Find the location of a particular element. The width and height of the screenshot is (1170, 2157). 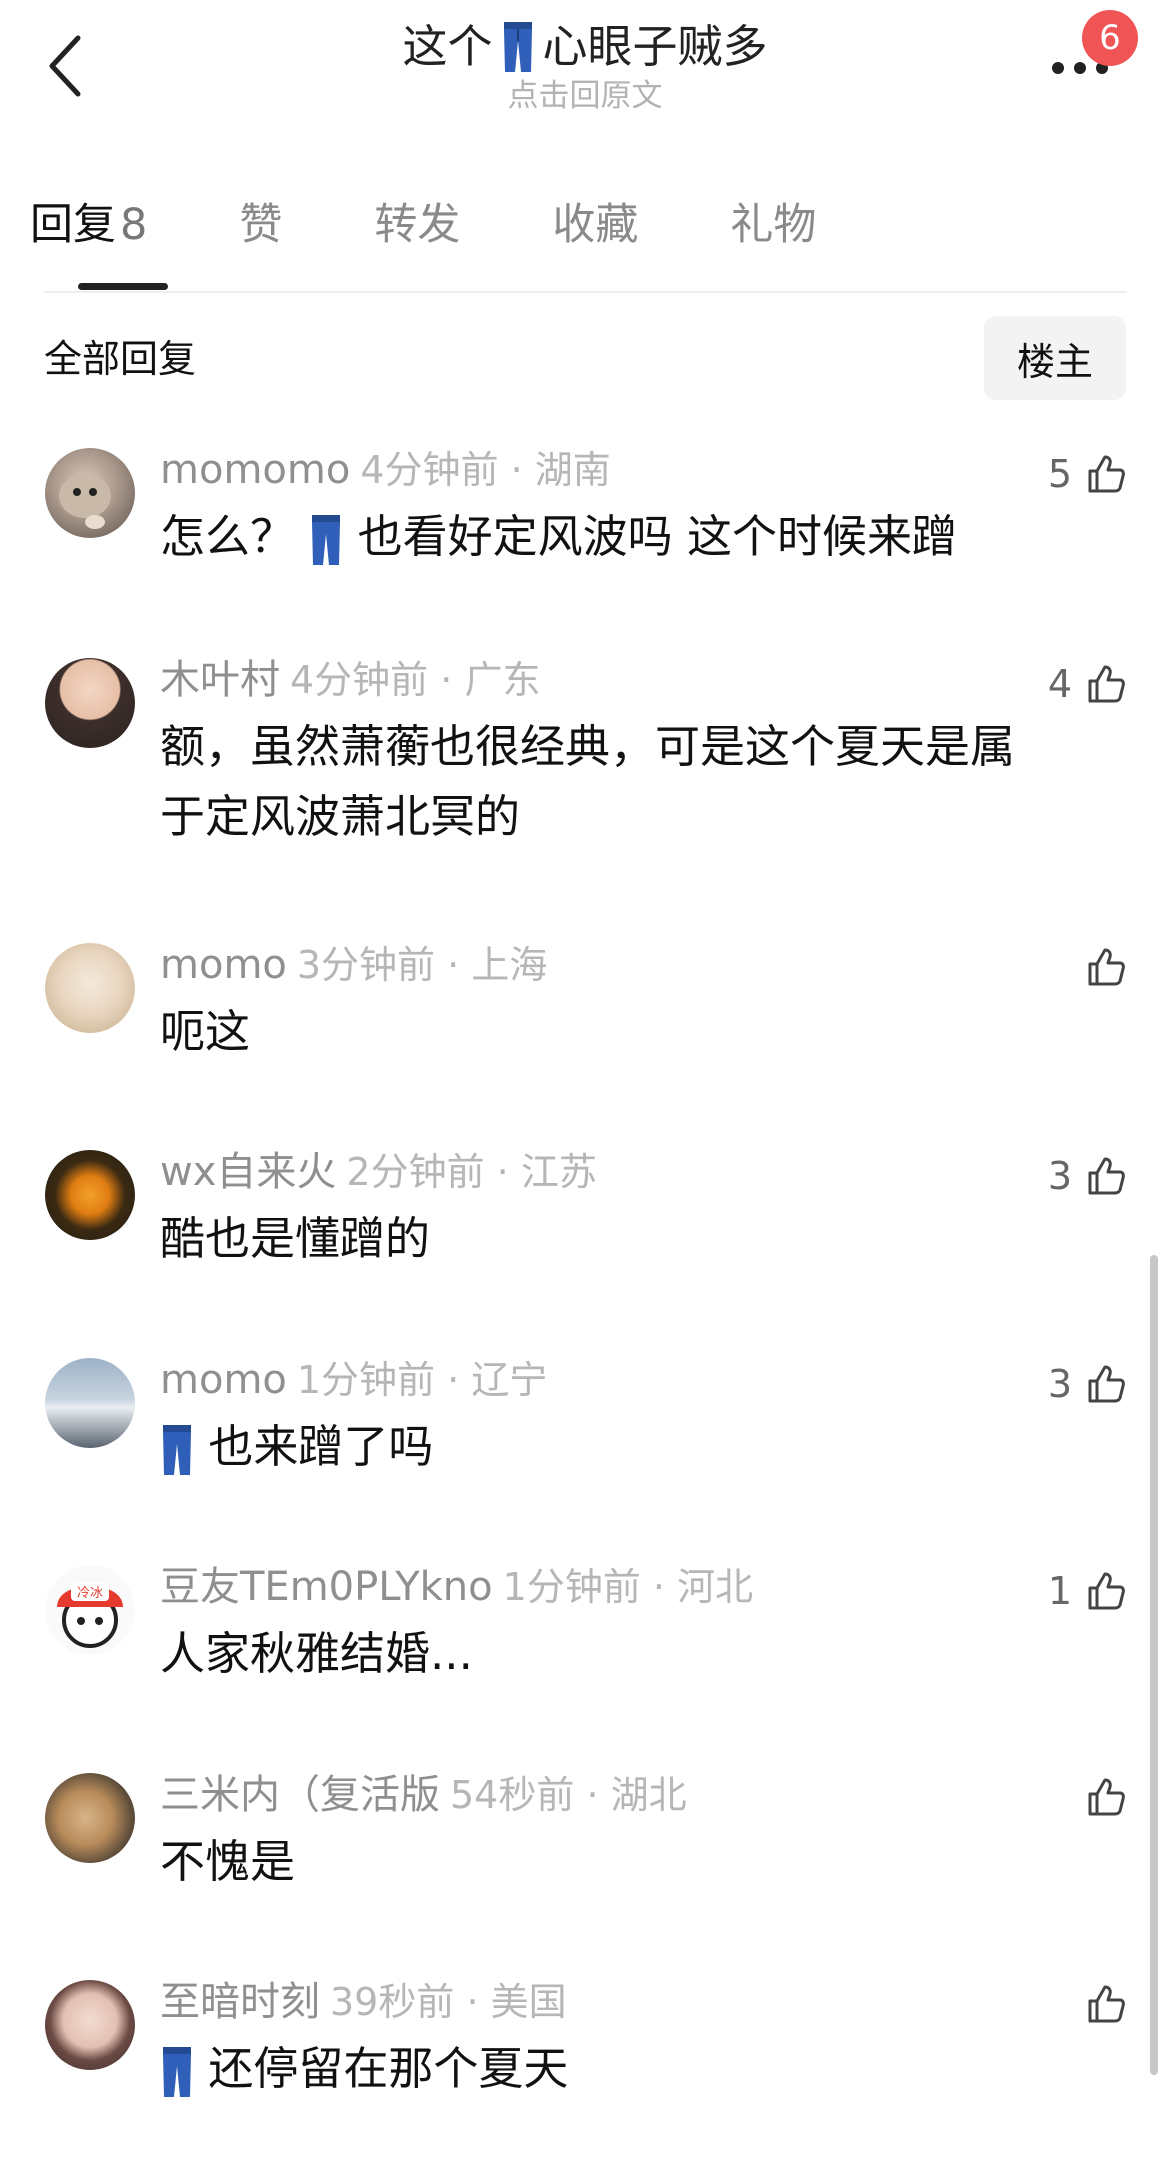

comment-text-part: 也来蹭了吗 is located at coordinates (321, 1446).